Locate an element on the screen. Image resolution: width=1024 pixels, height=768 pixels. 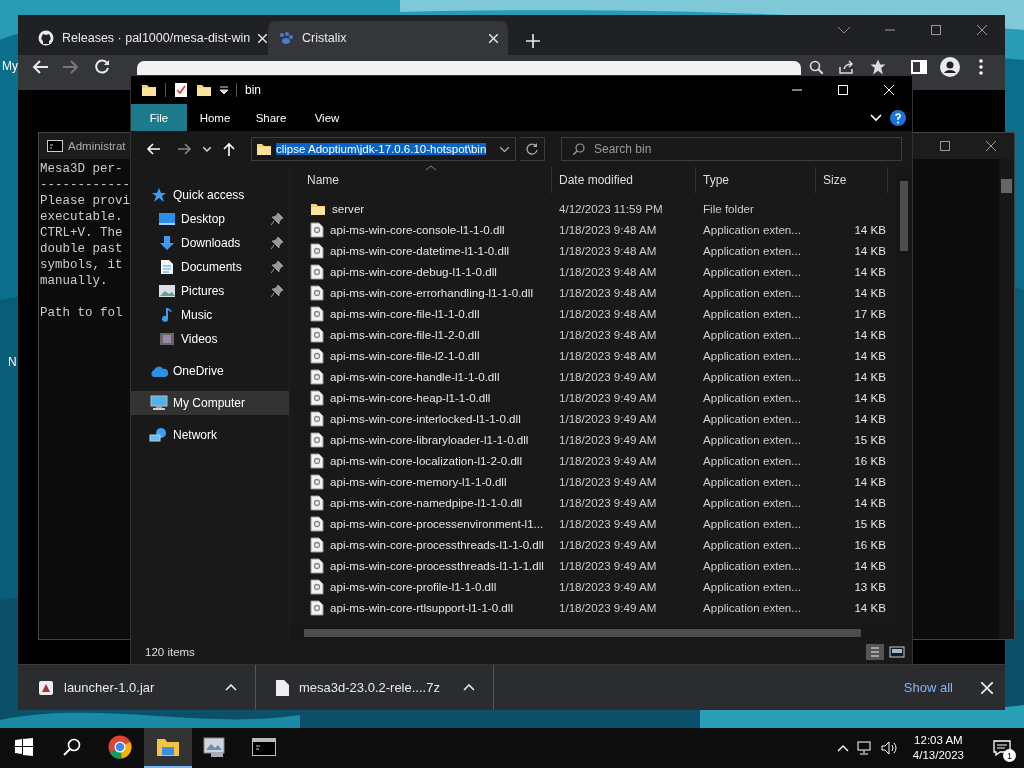
file-name-cell: api-ms-win-core-heap-l1-1-0.dll is located at coordinates (421, 397).